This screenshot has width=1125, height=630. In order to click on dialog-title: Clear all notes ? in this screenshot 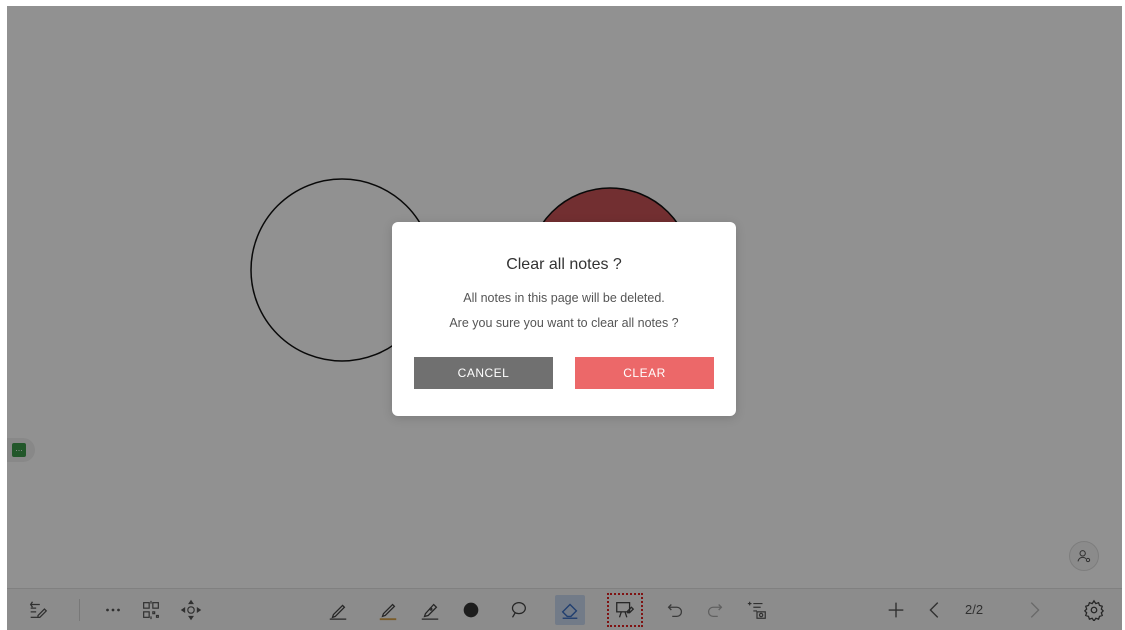, I will do `click(564, 264)`.